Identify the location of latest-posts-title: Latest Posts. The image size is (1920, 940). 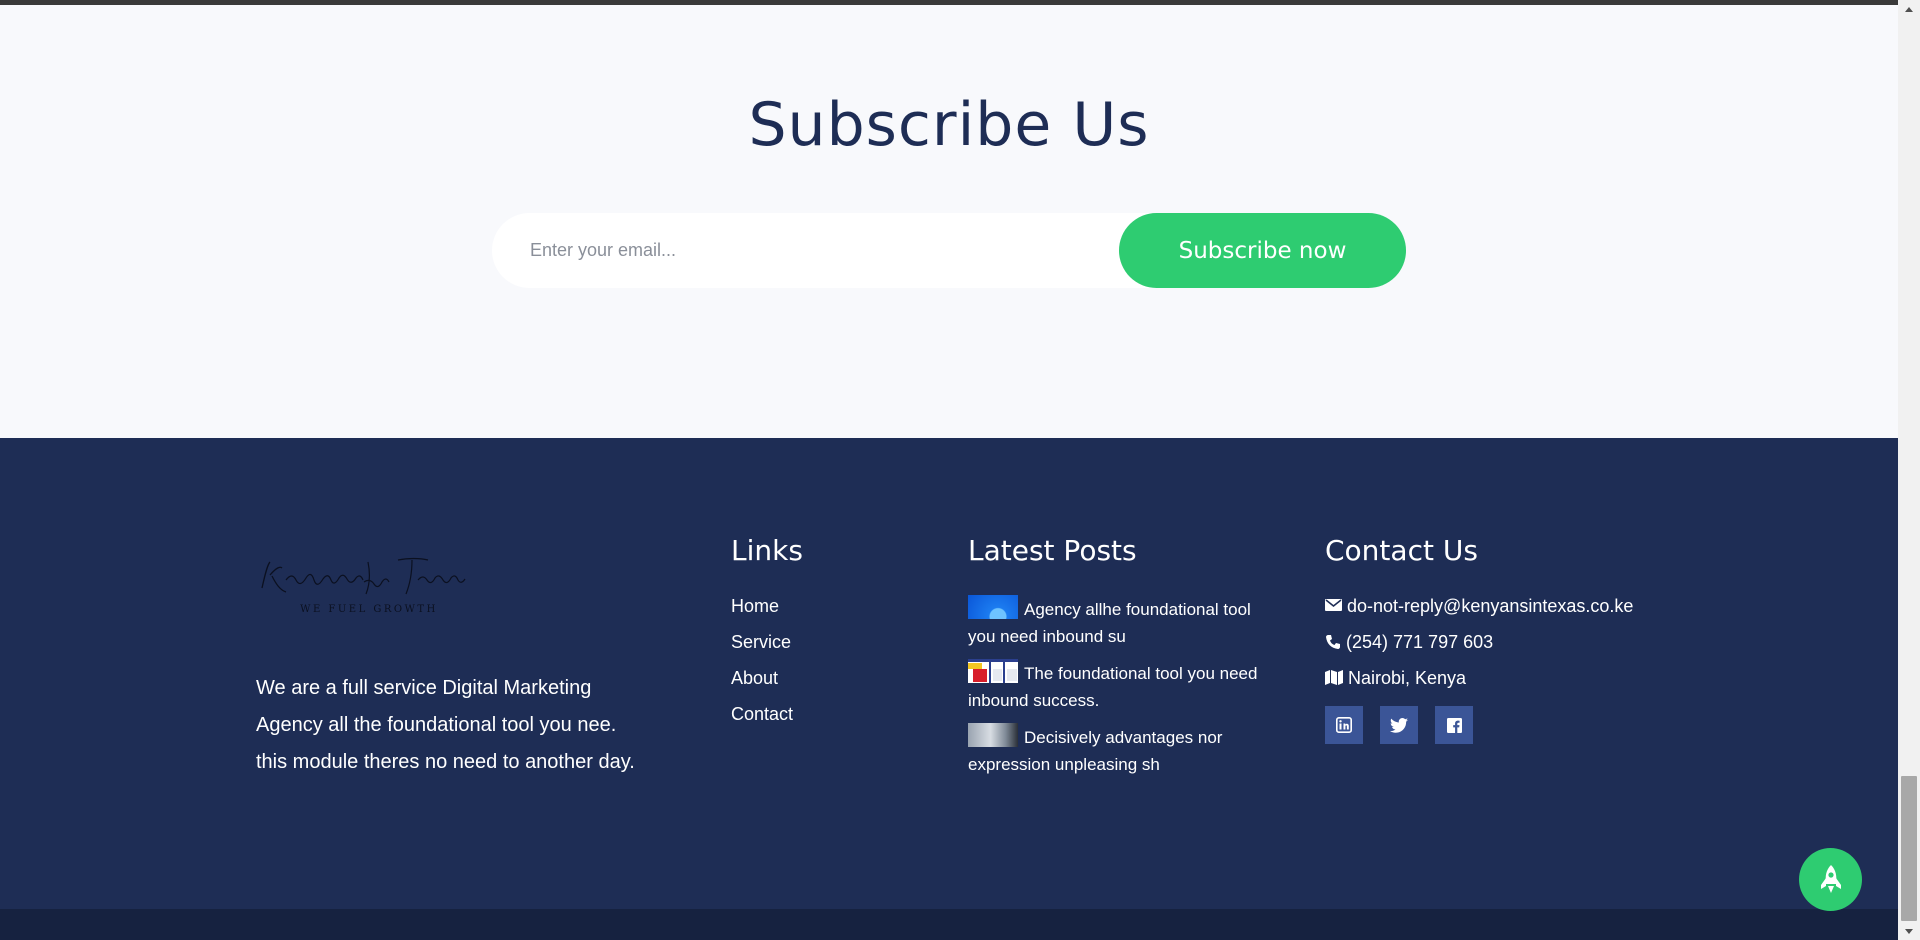
(1052, 550).